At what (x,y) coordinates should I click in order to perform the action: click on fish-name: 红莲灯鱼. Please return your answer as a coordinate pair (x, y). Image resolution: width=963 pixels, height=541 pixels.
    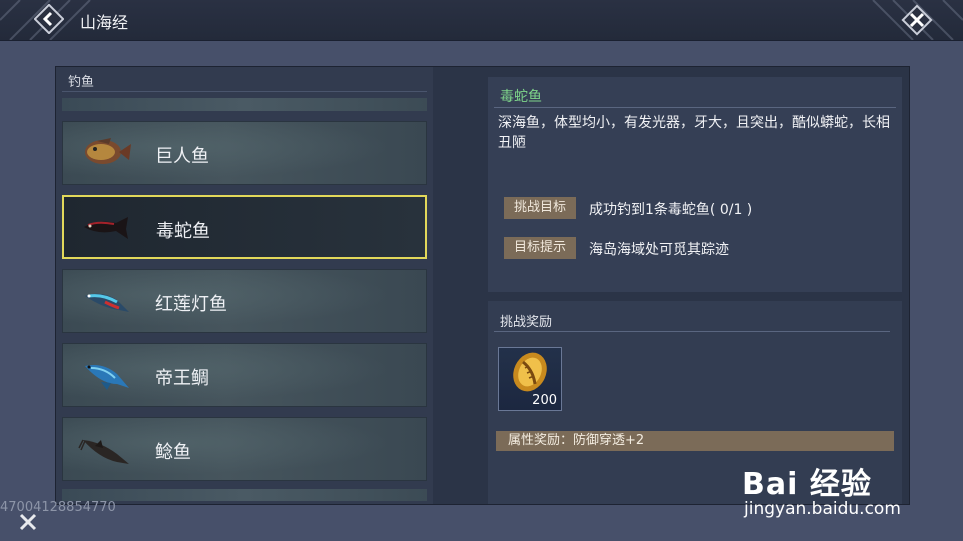
    Looking at the image, I should click on (191, 304).